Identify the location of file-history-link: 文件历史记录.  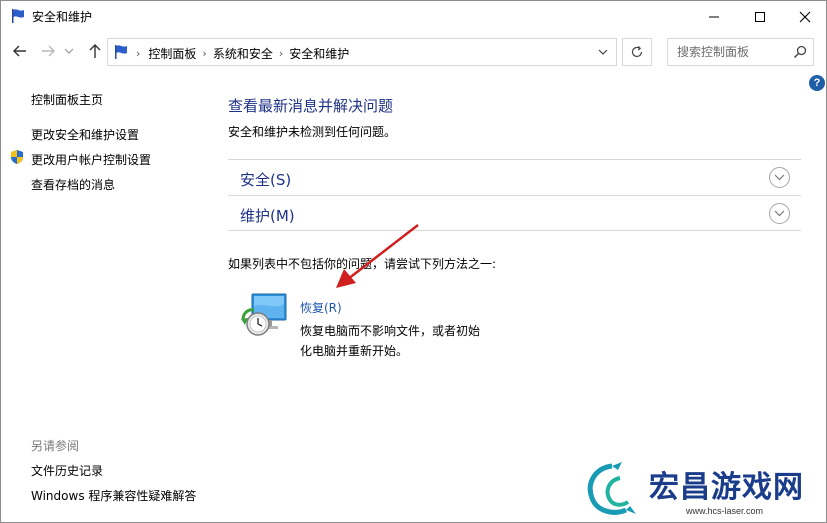
(67, 470).